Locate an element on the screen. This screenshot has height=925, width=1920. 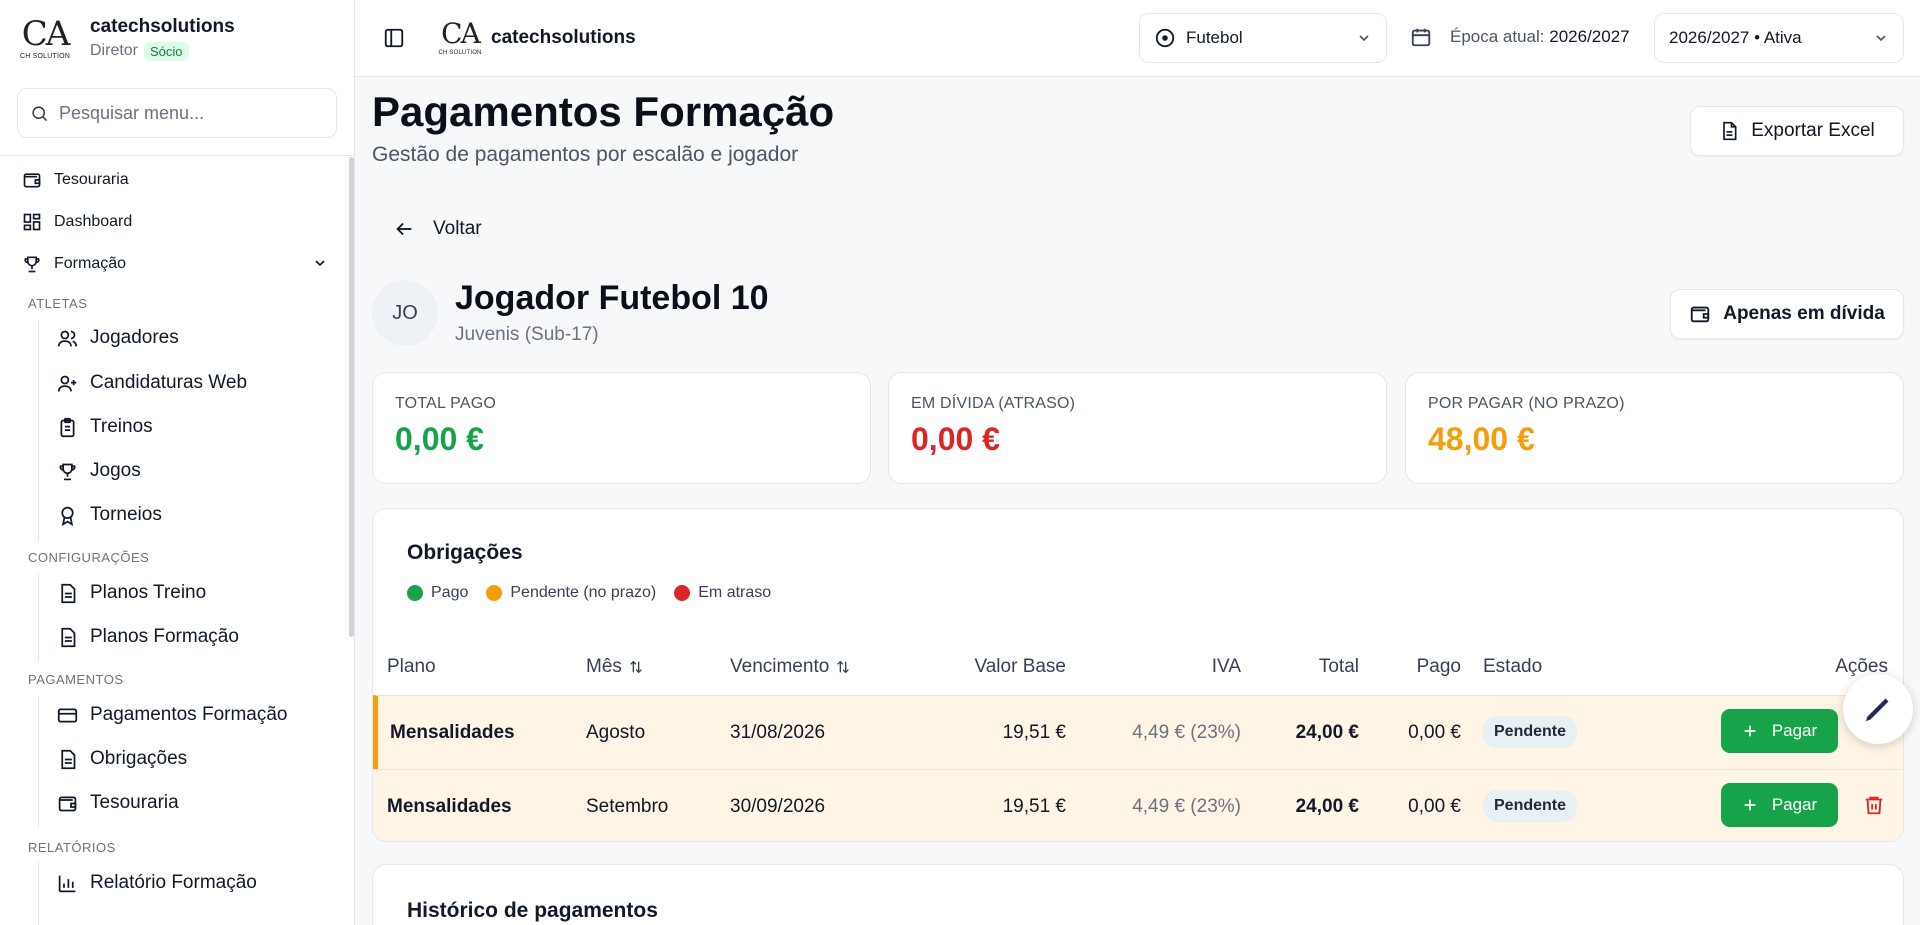
column-header-plano: Plano is located at coordinates (411, 667).